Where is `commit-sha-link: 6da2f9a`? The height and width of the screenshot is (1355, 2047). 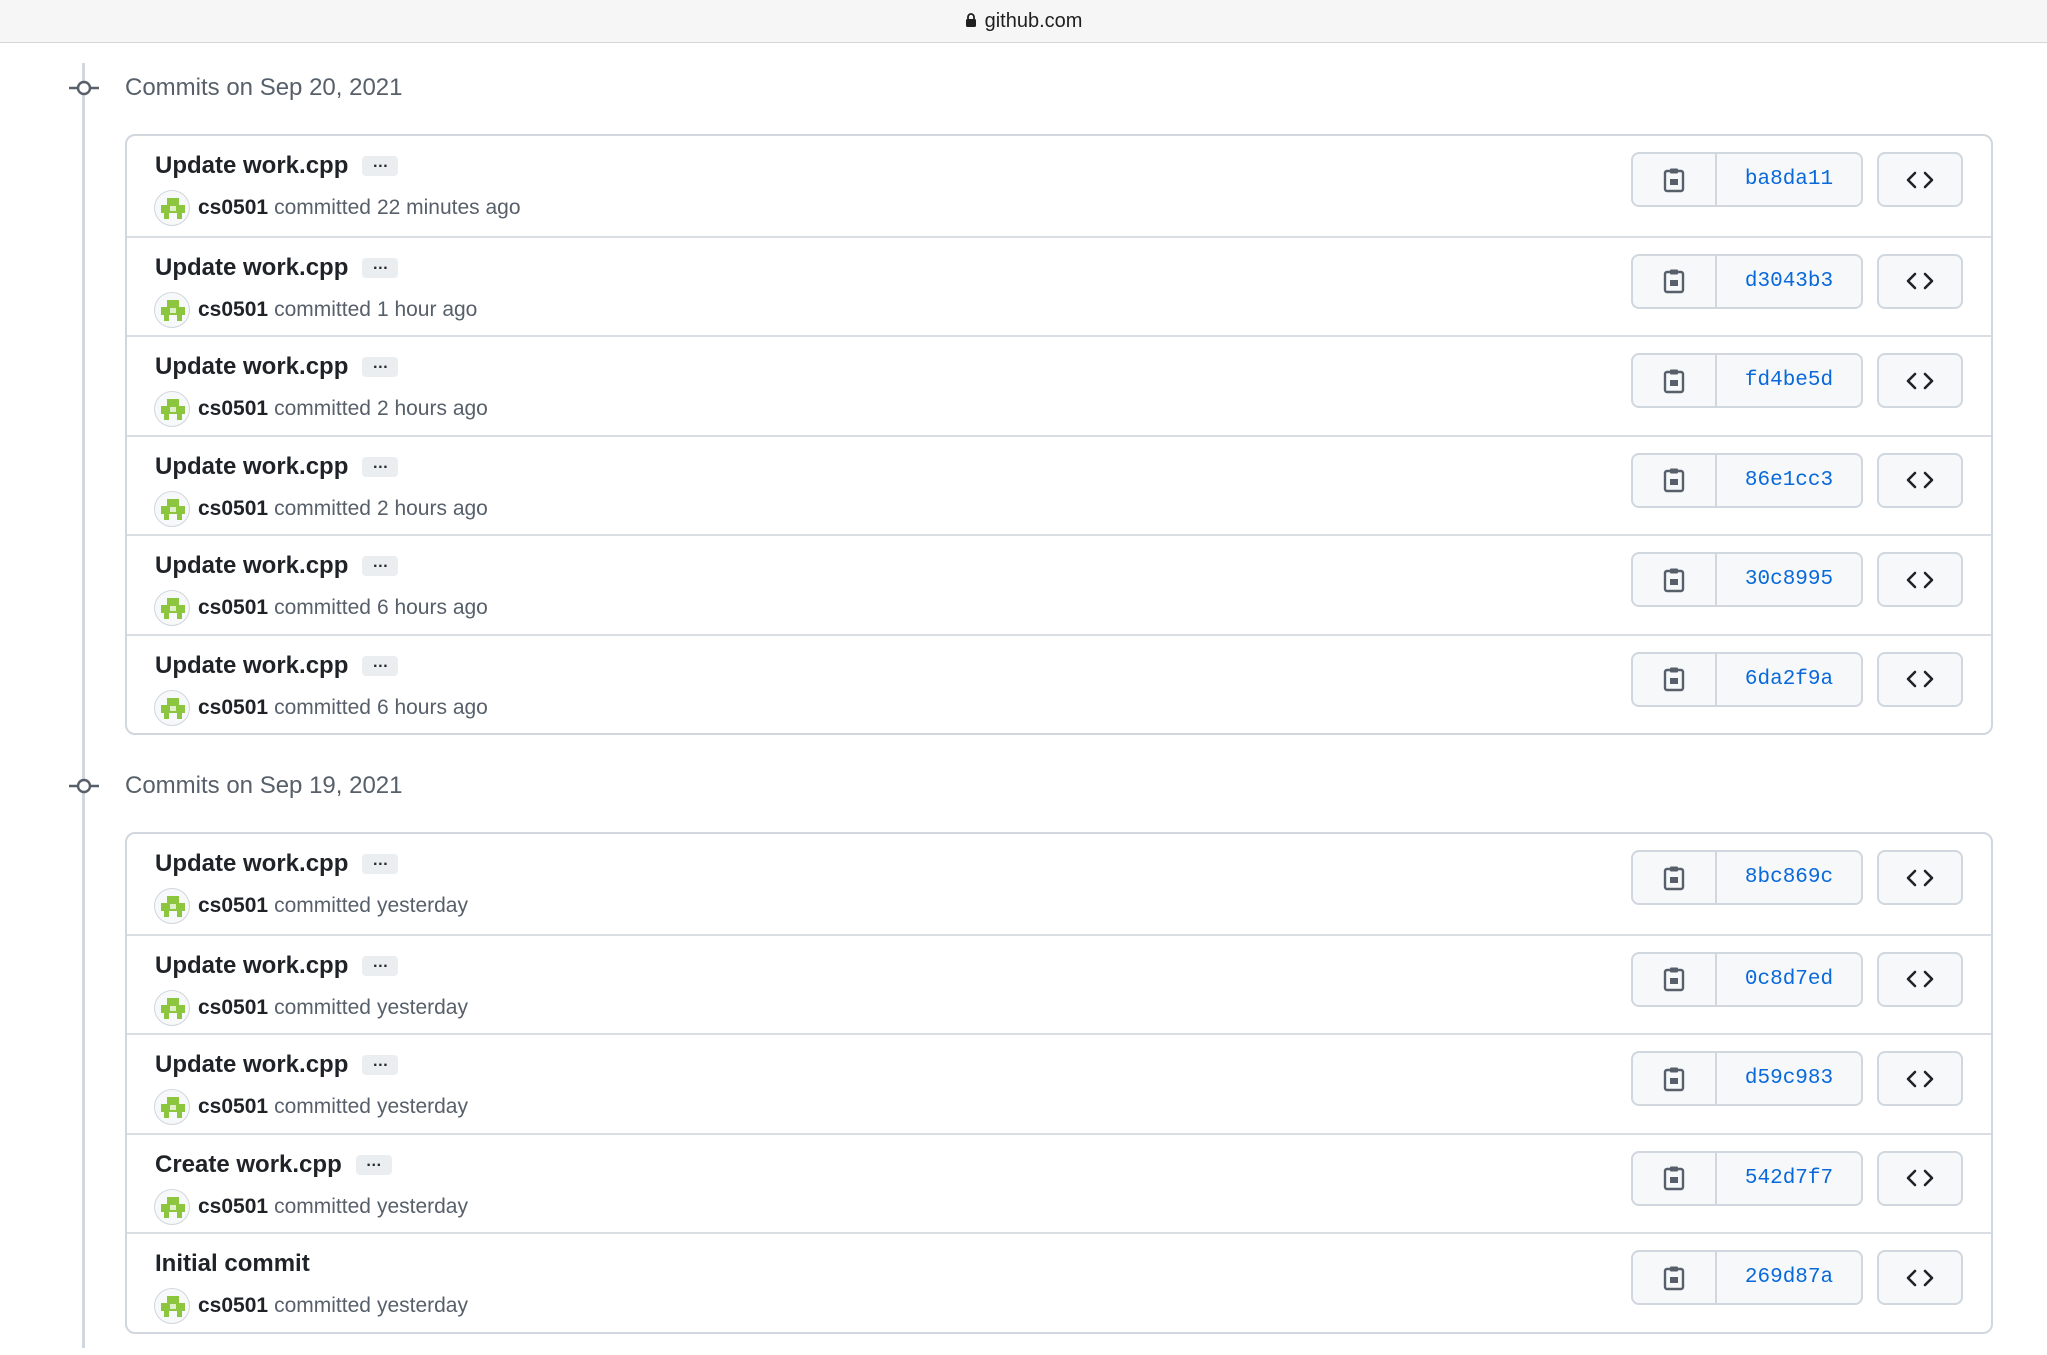
commit-sha-link: 6da2f9a is located at coordinates (1789, 679).